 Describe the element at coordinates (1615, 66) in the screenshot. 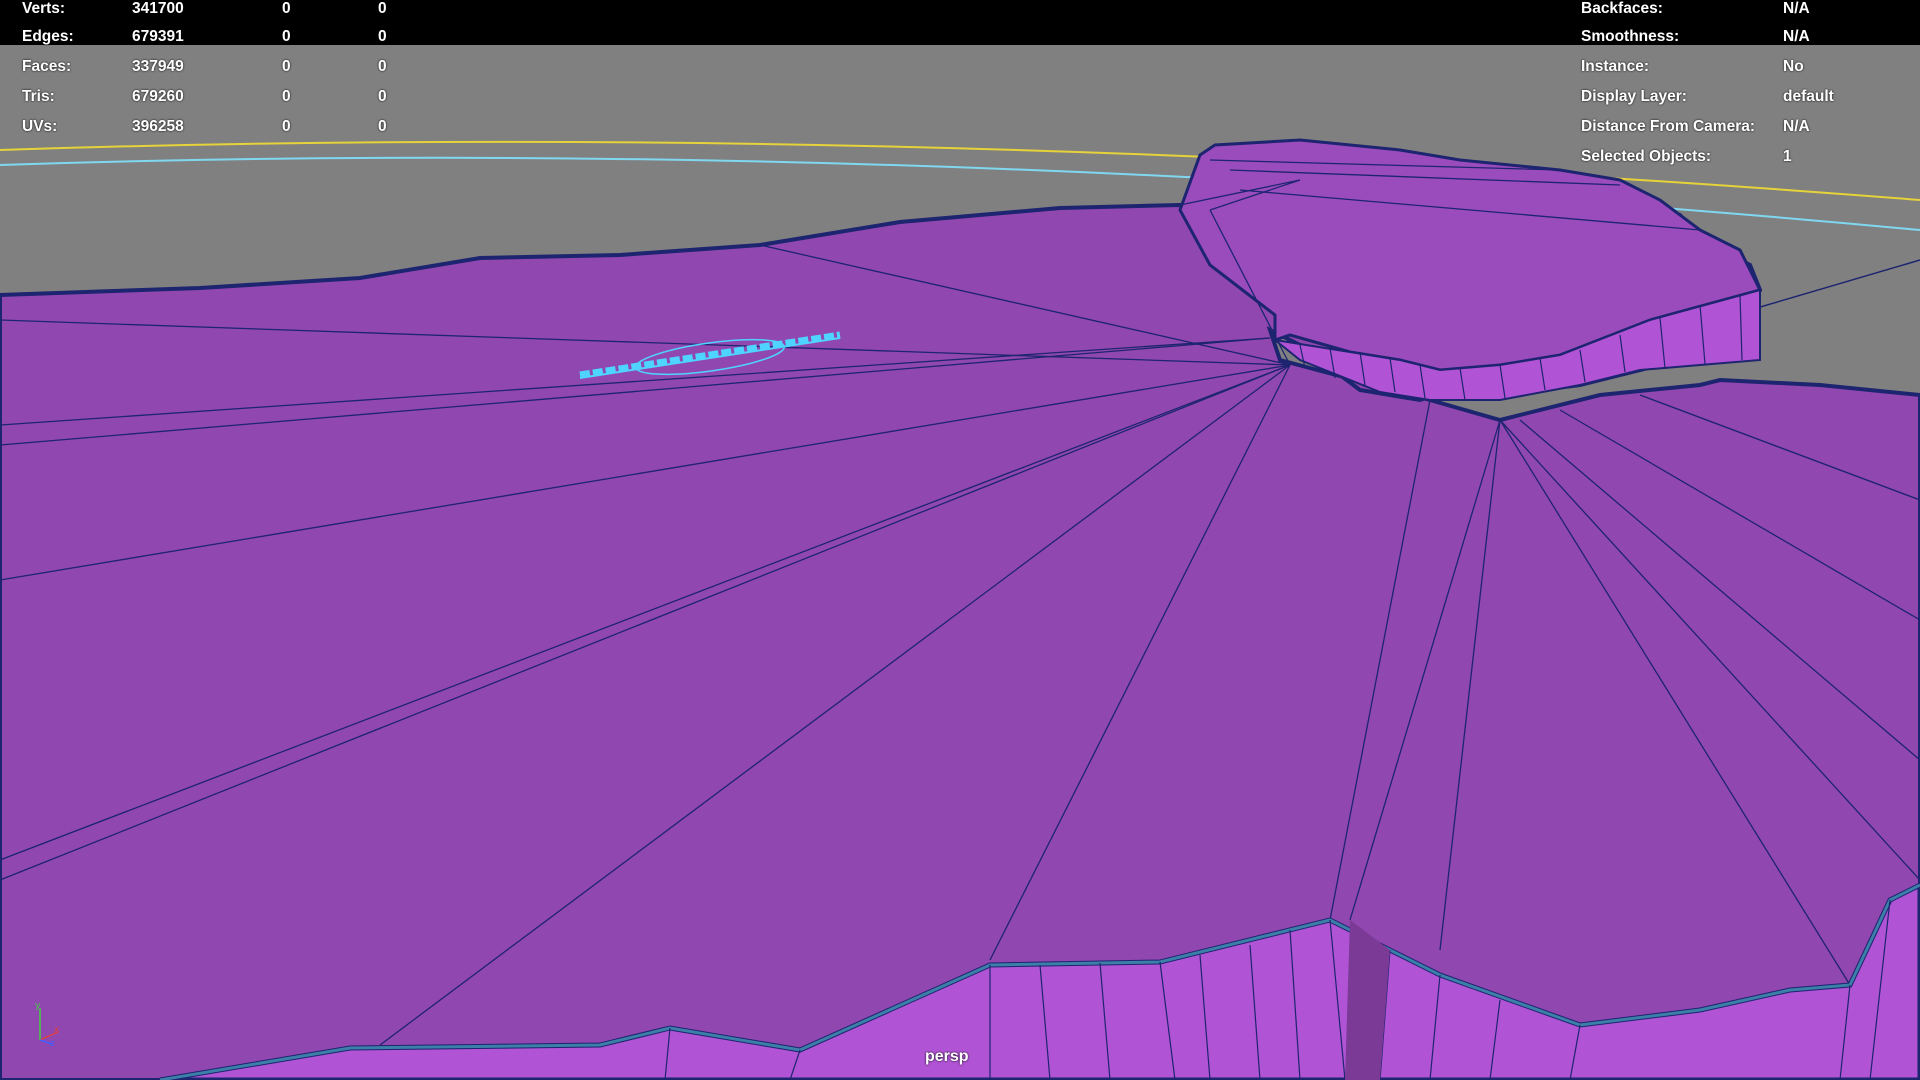

I see `instance-label: Instance:` at that location.